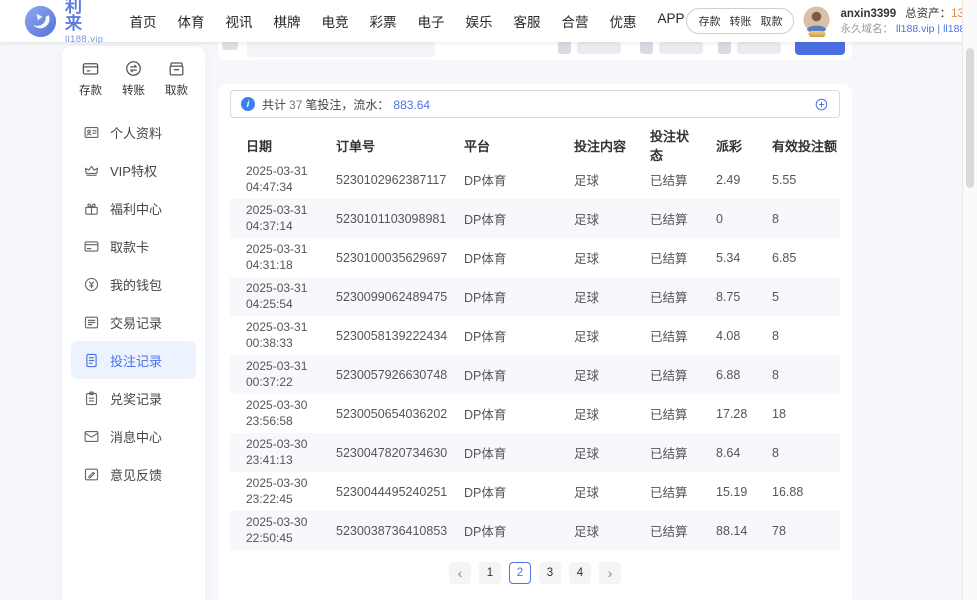 This screenshot has width=977, height=600. Describe the element at coordinates (90, 78) in the screenshot. I see `quick-action: 存款` at that location.